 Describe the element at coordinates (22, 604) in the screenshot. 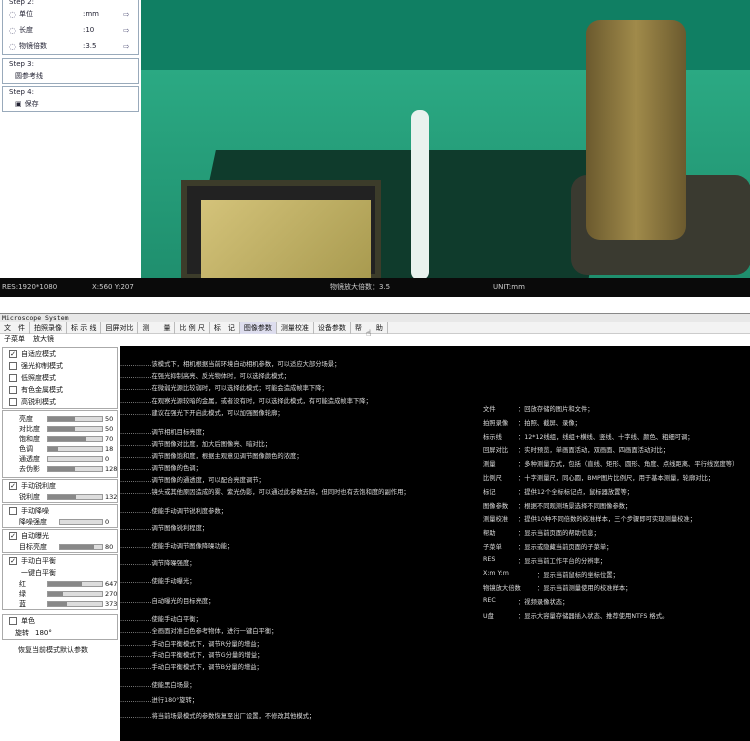

I see `param-label: 蓝` at that location.